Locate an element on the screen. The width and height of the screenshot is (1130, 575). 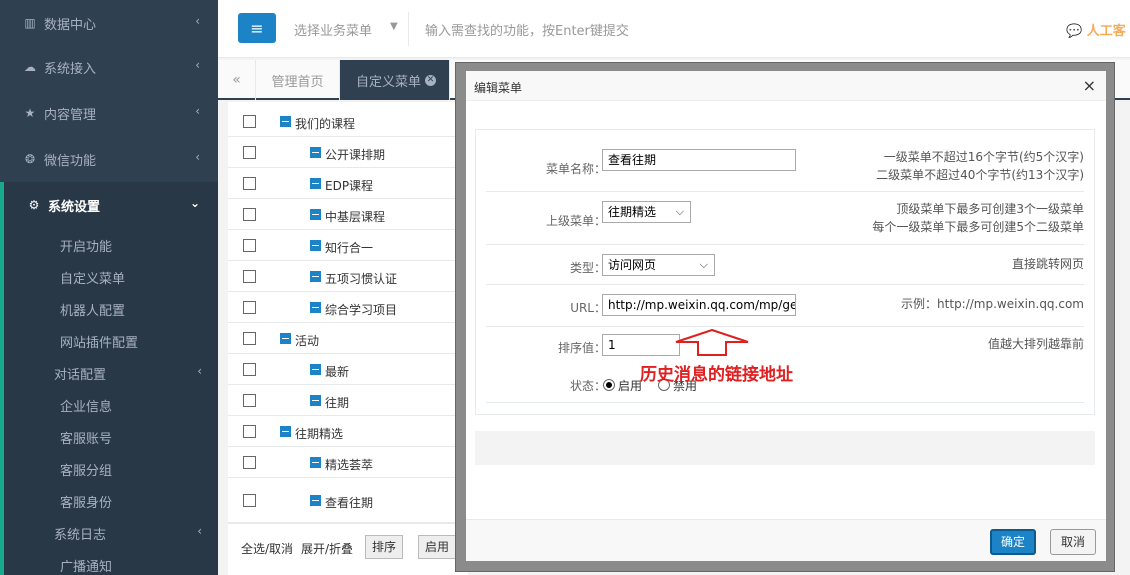
type-label: 类型： is located at coordinates (587, 268).